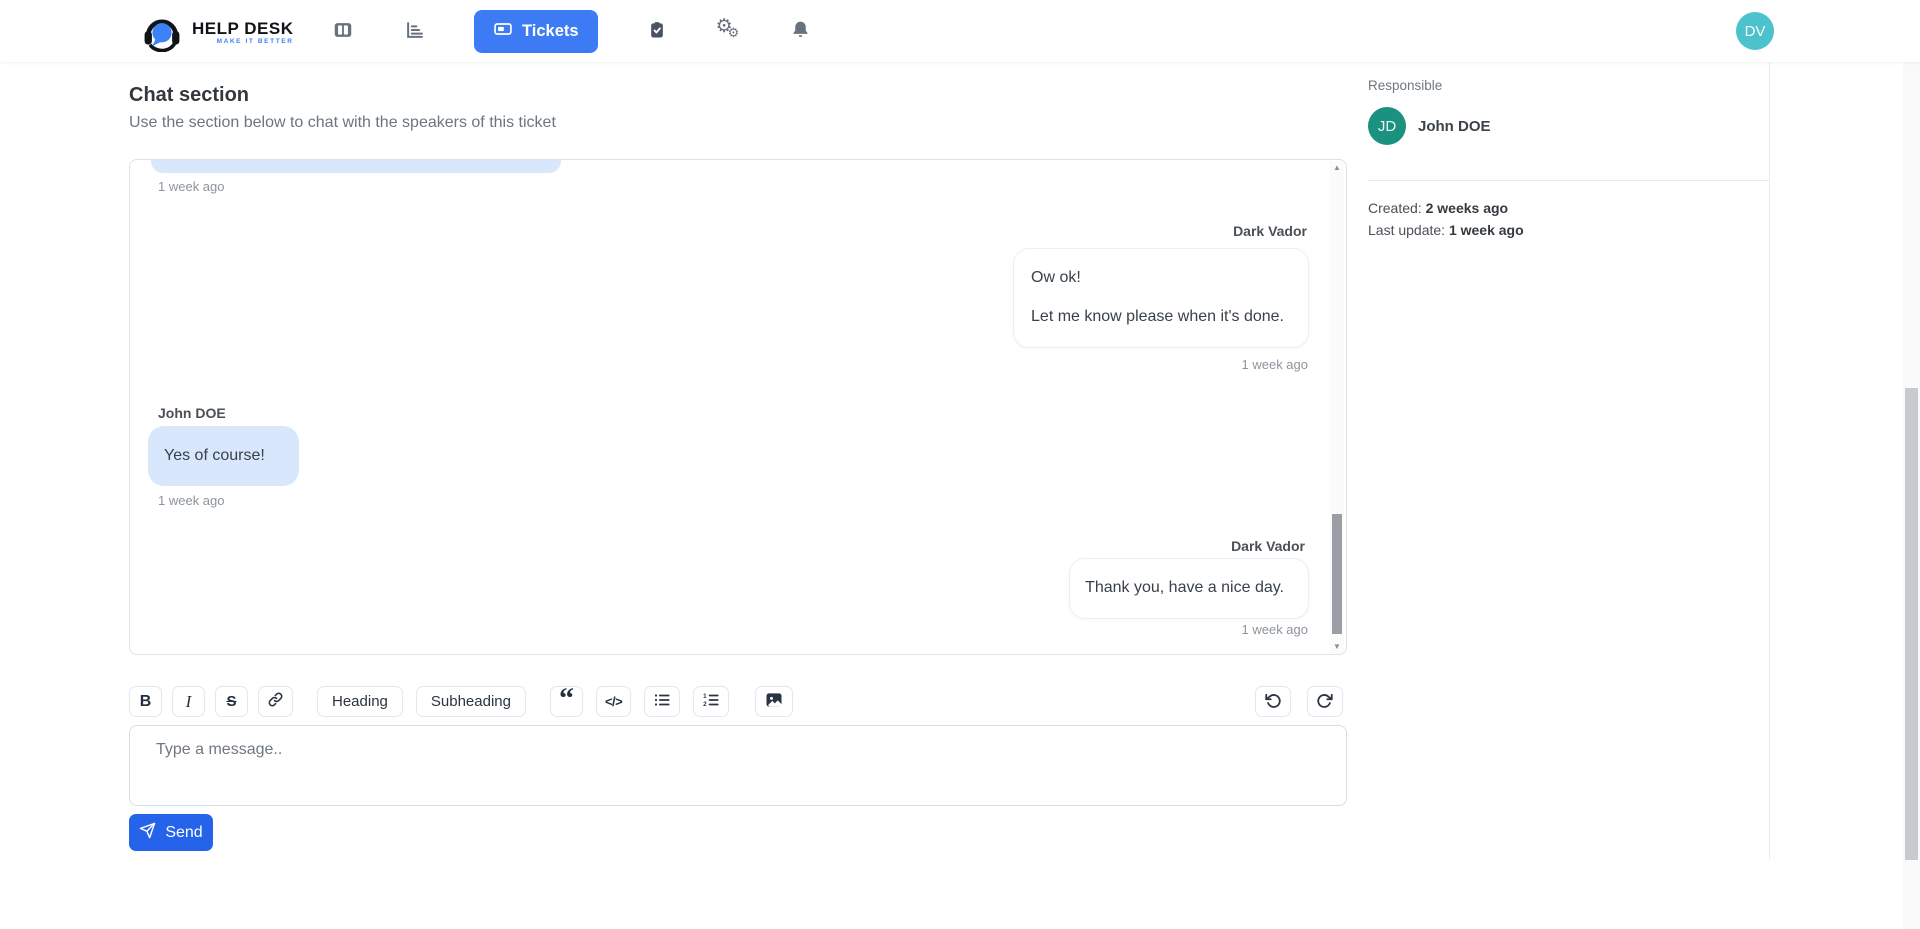  I want to click on send-icon, so click(147, 833).